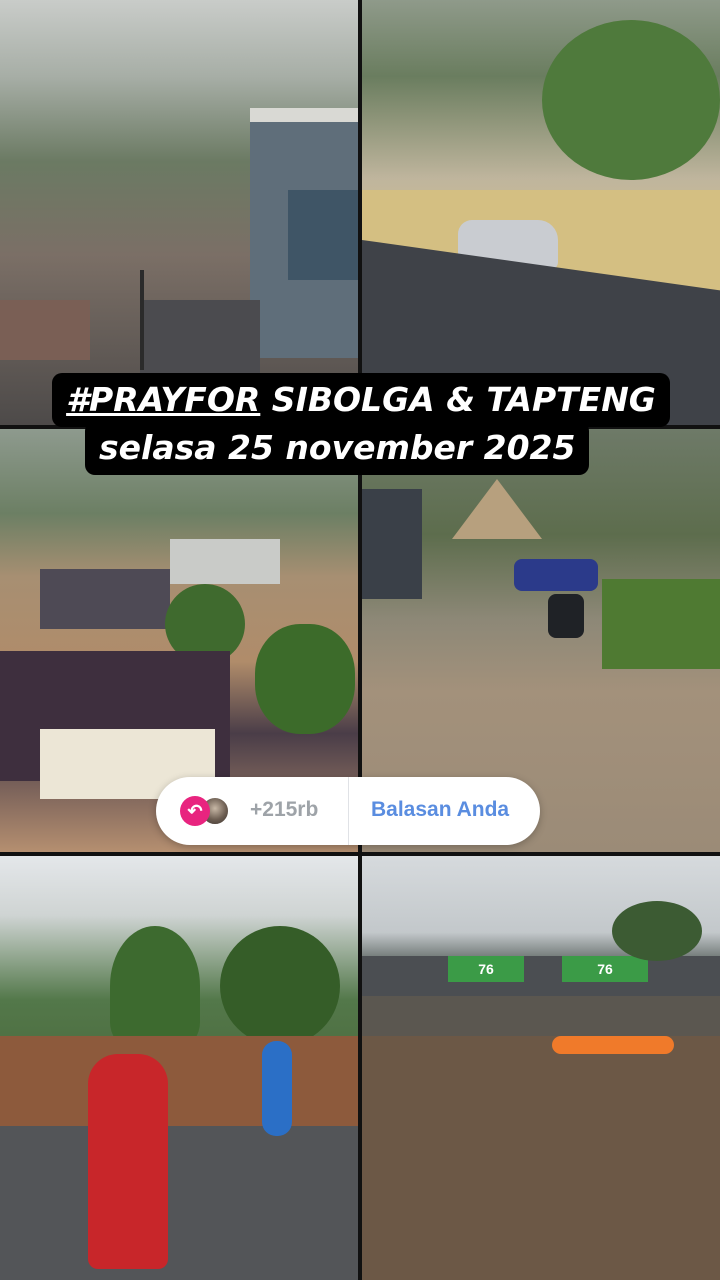  I want to click on reply-summary-pill: ↶ +215rb Balasan Anda, so click(348, 811).